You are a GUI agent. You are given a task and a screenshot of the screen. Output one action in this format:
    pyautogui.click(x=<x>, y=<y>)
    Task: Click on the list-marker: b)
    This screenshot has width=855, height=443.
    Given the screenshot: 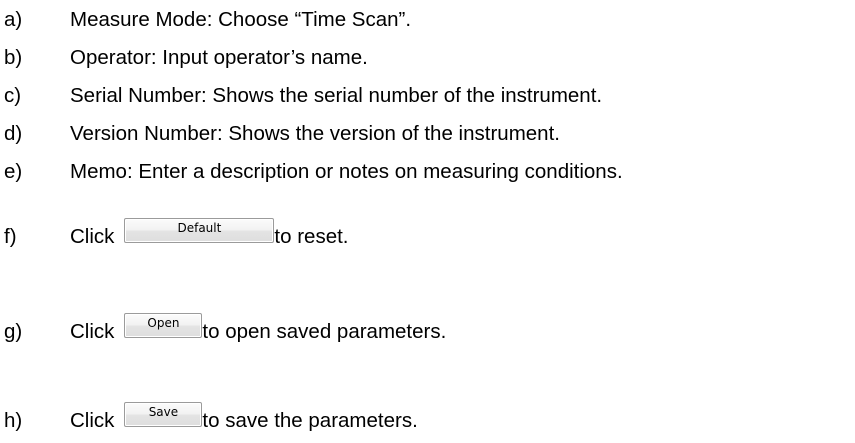 What is the action you would take?
    pyautogui.click(x=13, y=57)
    